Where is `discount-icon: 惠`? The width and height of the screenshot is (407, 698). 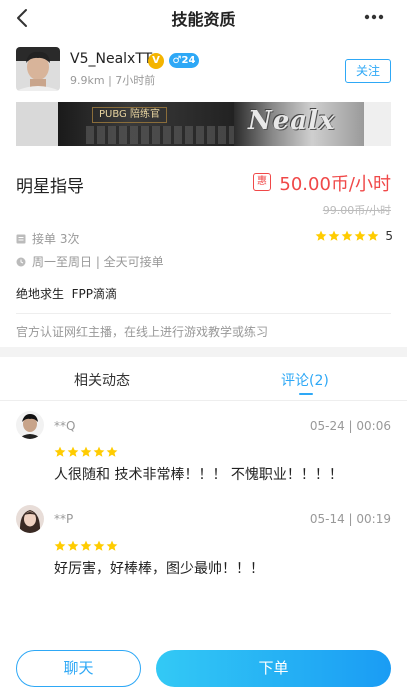
discount-icon: 惠 is located at coordinates (262, 182).